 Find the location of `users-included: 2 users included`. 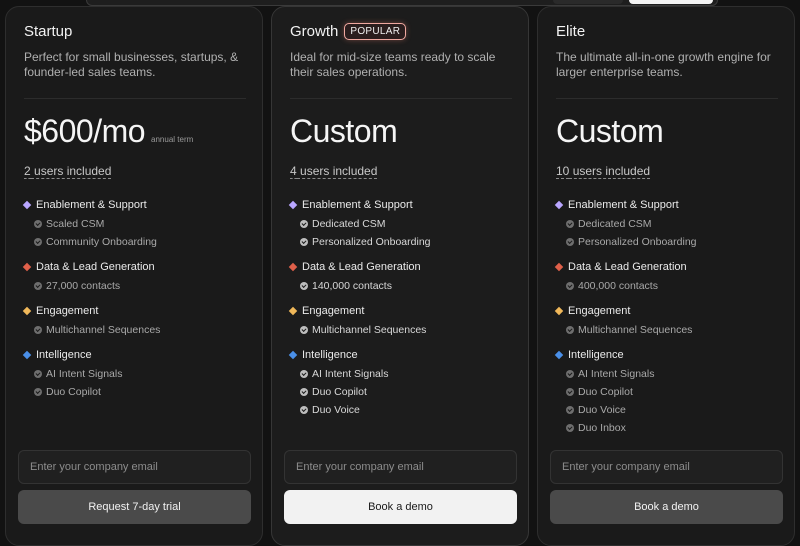

users-included: 2 users included is located at coordinates (68, 171).